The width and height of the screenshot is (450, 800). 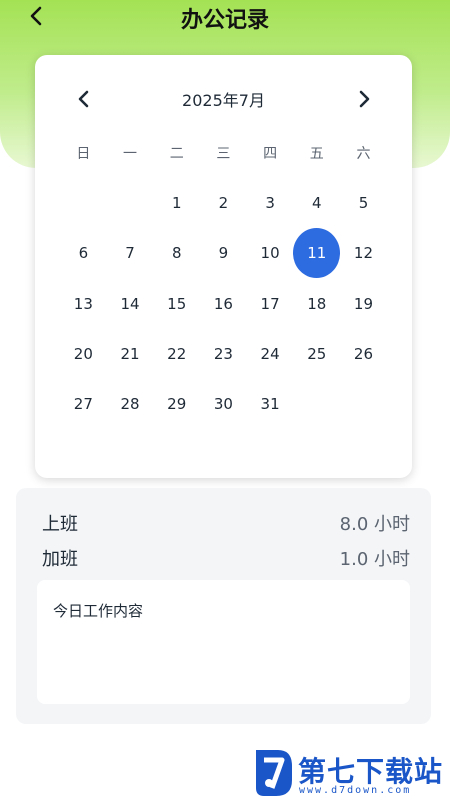 I want to click on next-month-button, so click(x=364, y=99).